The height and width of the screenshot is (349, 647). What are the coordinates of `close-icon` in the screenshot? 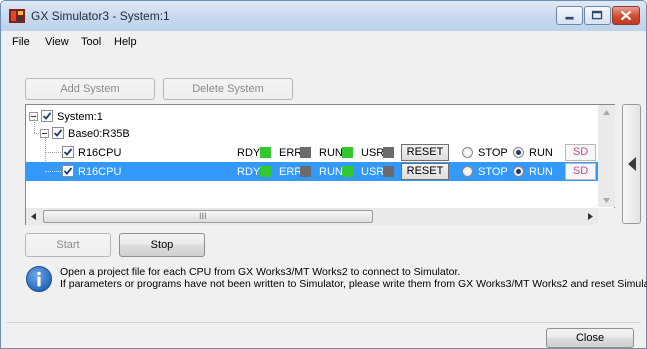 It's located at (626, 15).